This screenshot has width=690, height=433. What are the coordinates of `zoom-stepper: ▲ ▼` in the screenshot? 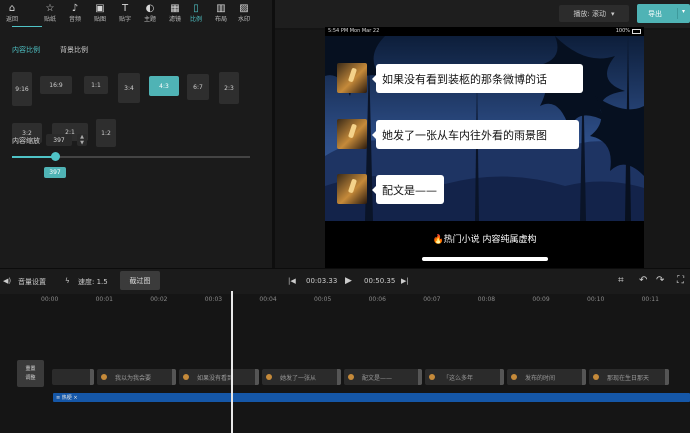 It's located at (82, 140).